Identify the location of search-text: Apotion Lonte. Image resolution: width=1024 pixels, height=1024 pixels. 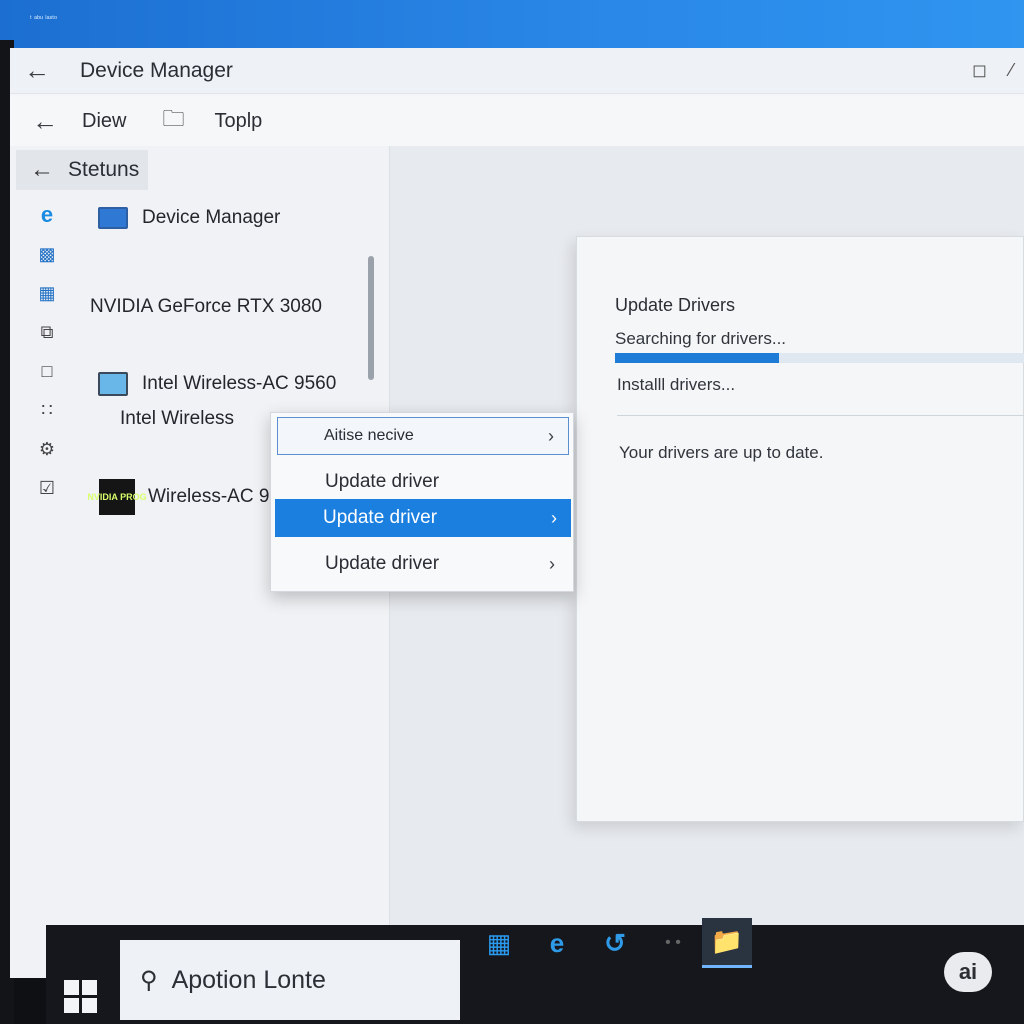
(248, 979).